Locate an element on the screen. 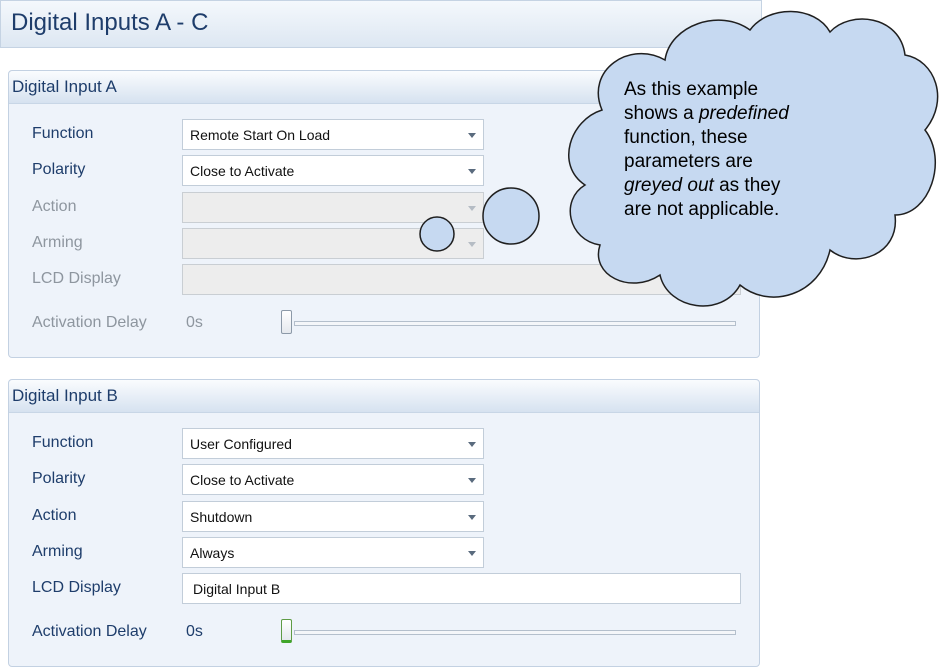 Image resolution: width=947 pixels, height=667 pixels. callout-line: shows a predefined is located at coordinates (749, 114).